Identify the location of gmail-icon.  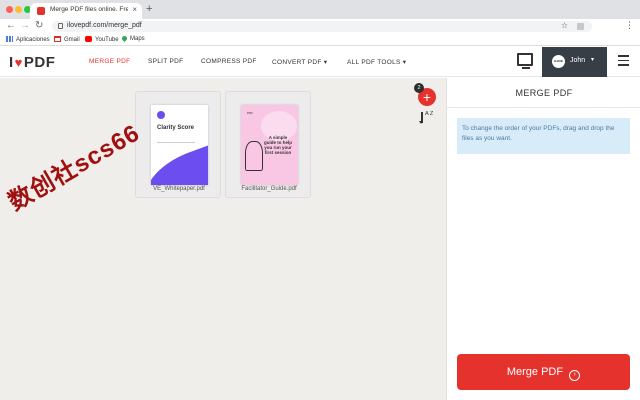
(57, 39).